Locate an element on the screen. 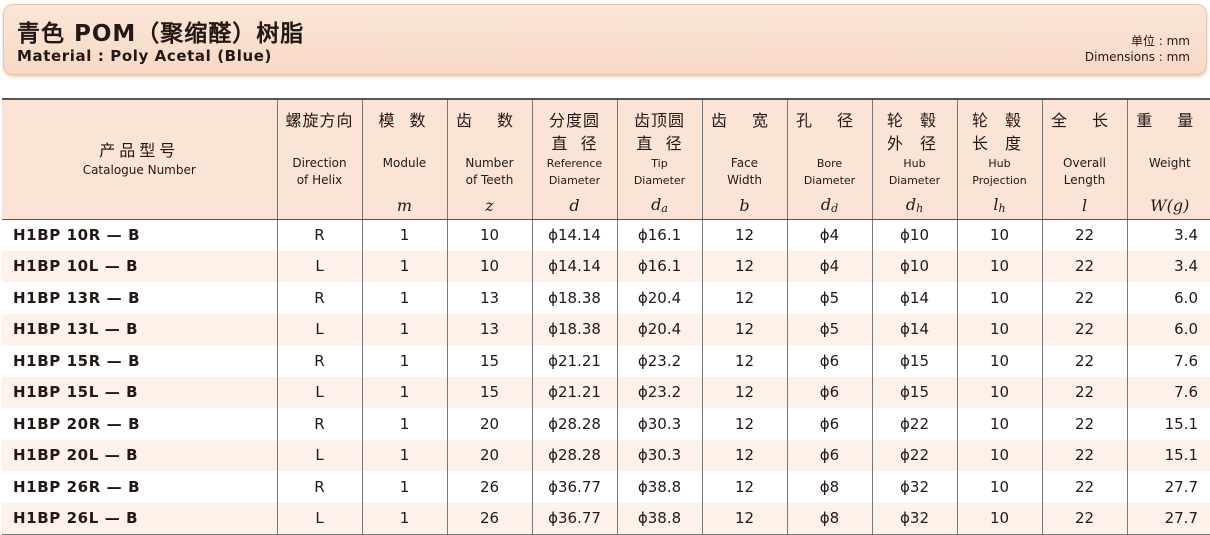 The height and width of the screenshot is (535, 1210). cell-weight: 6.0 is located at coordinates (1168, 298).